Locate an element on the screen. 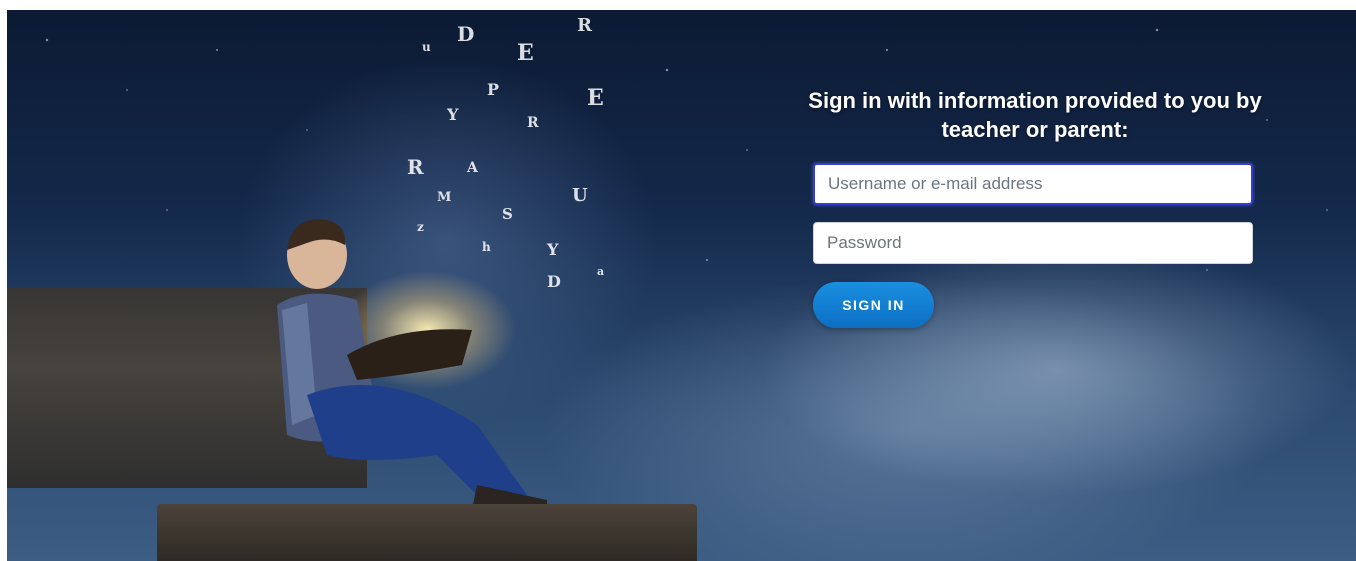  password-input is located at coordinates (1033, 243).